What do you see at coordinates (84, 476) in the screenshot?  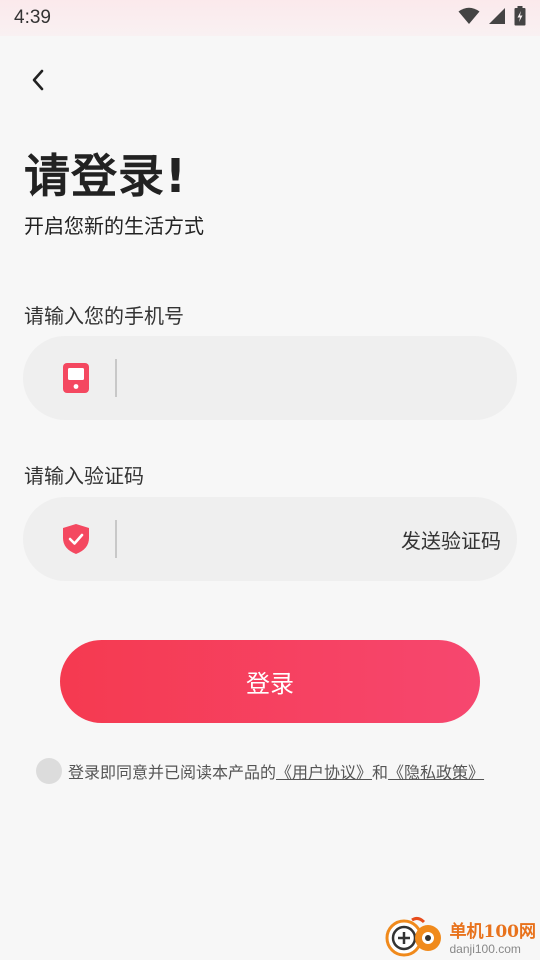 I see `code-label: 请输入验证码` at bounding box center [84, 476].